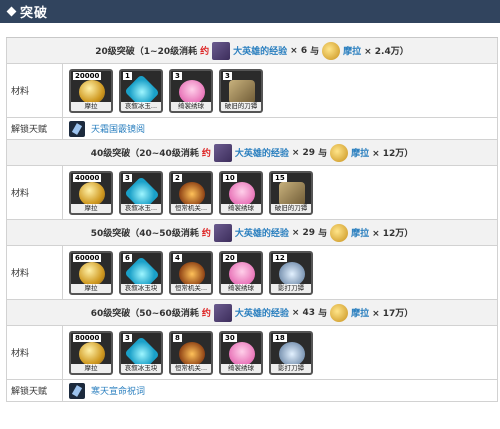  I want to click on talent-icon, so click(77, 390).